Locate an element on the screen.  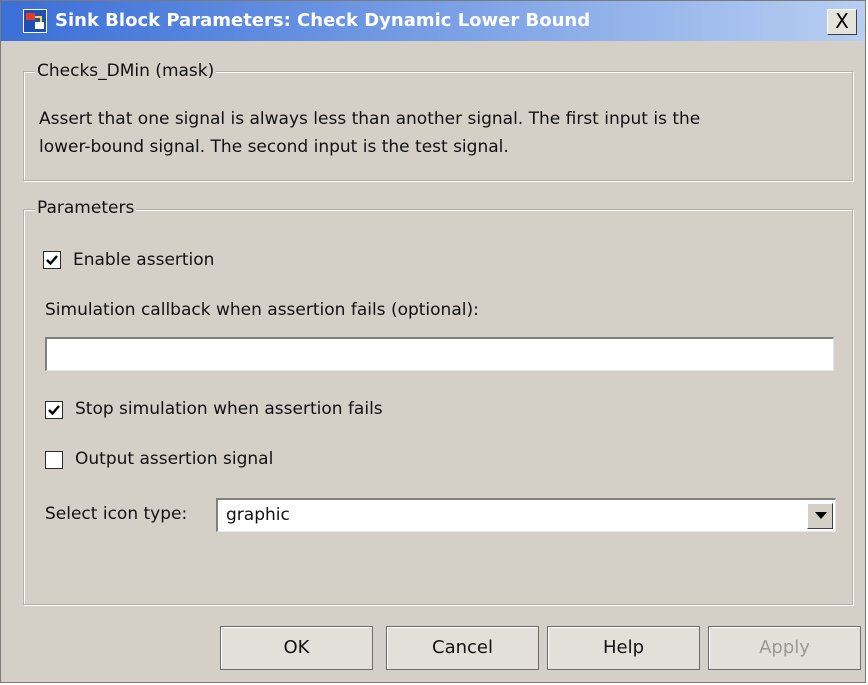
simulink-block-icon is located at coordinates (35, 21).